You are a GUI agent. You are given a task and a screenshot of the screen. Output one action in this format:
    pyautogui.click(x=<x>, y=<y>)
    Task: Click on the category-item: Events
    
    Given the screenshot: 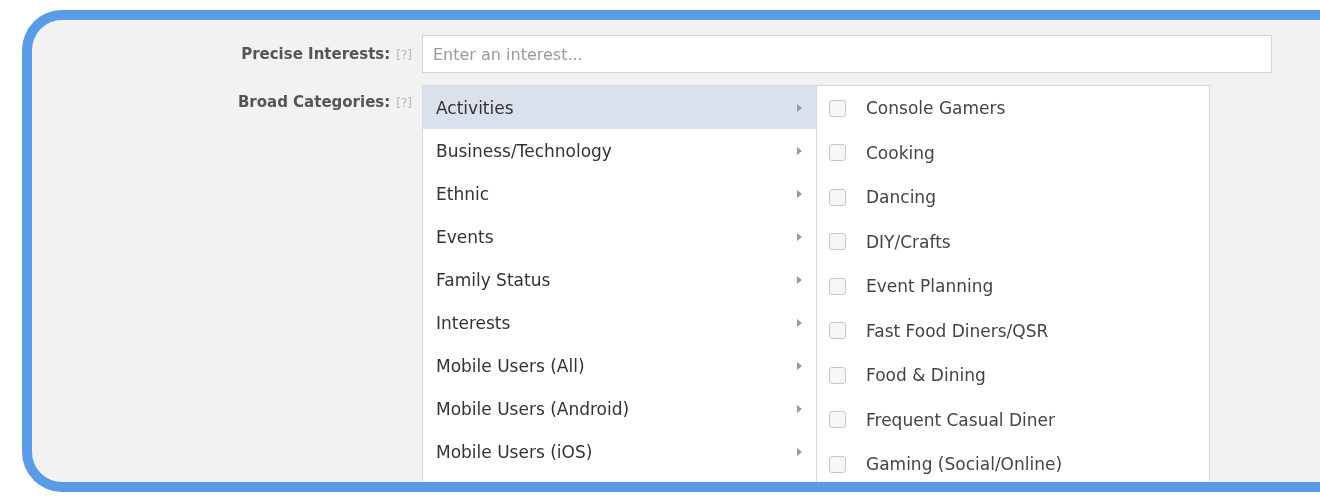 What is the action you would take?
    pyautogui.click(x=619, y=236)
    